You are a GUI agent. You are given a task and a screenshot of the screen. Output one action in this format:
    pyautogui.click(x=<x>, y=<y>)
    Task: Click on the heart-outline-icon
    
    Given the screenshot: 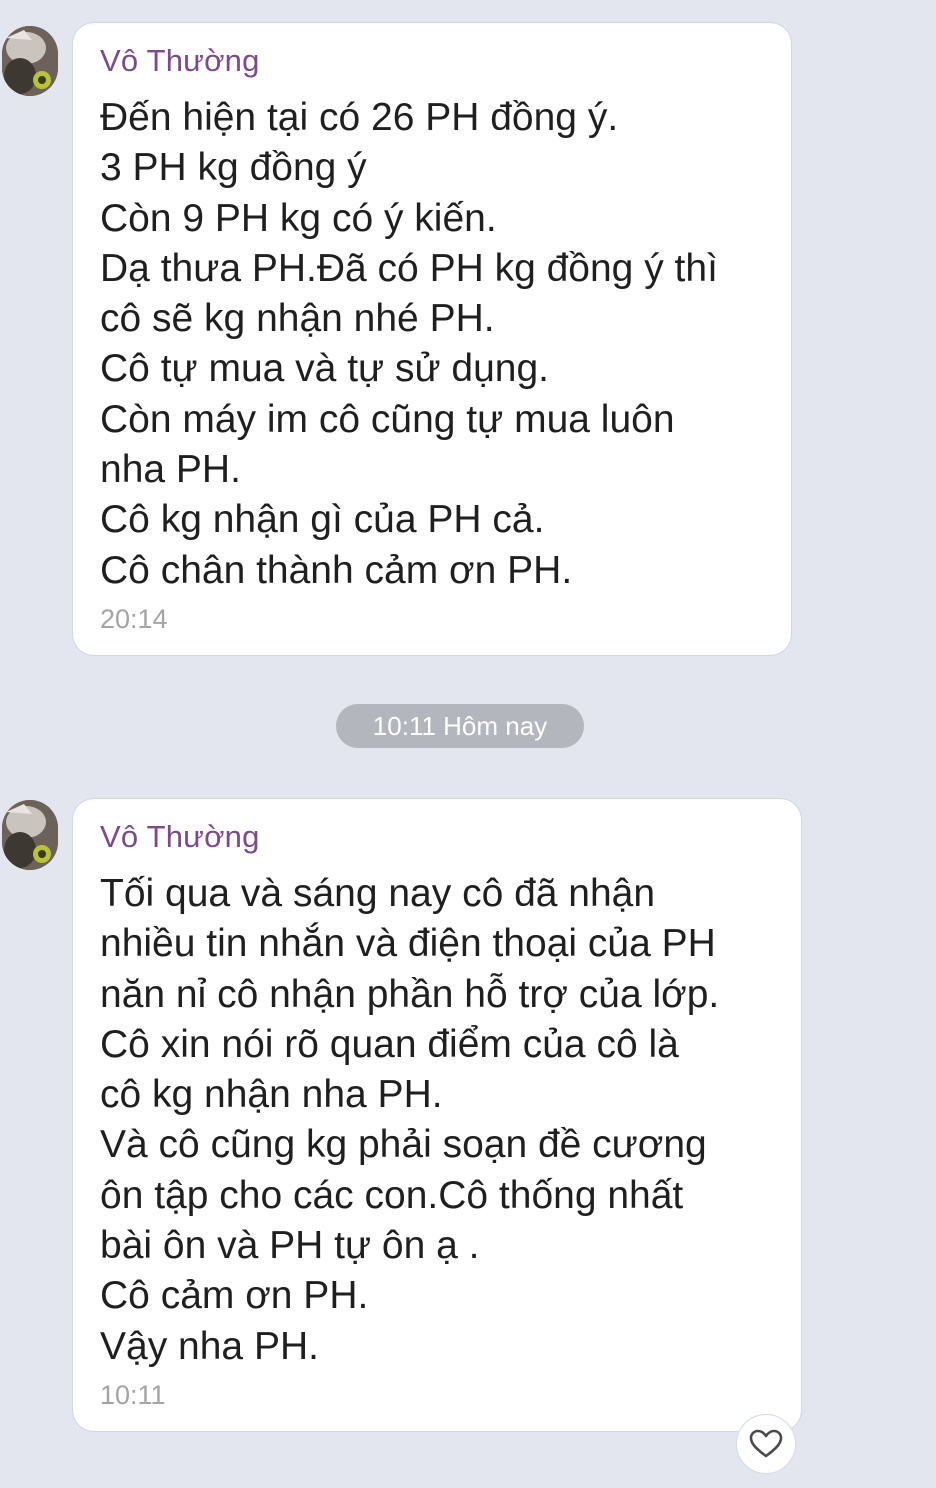 What is the action you would take?
    pyautogui.click(x=766, y=1443)
    